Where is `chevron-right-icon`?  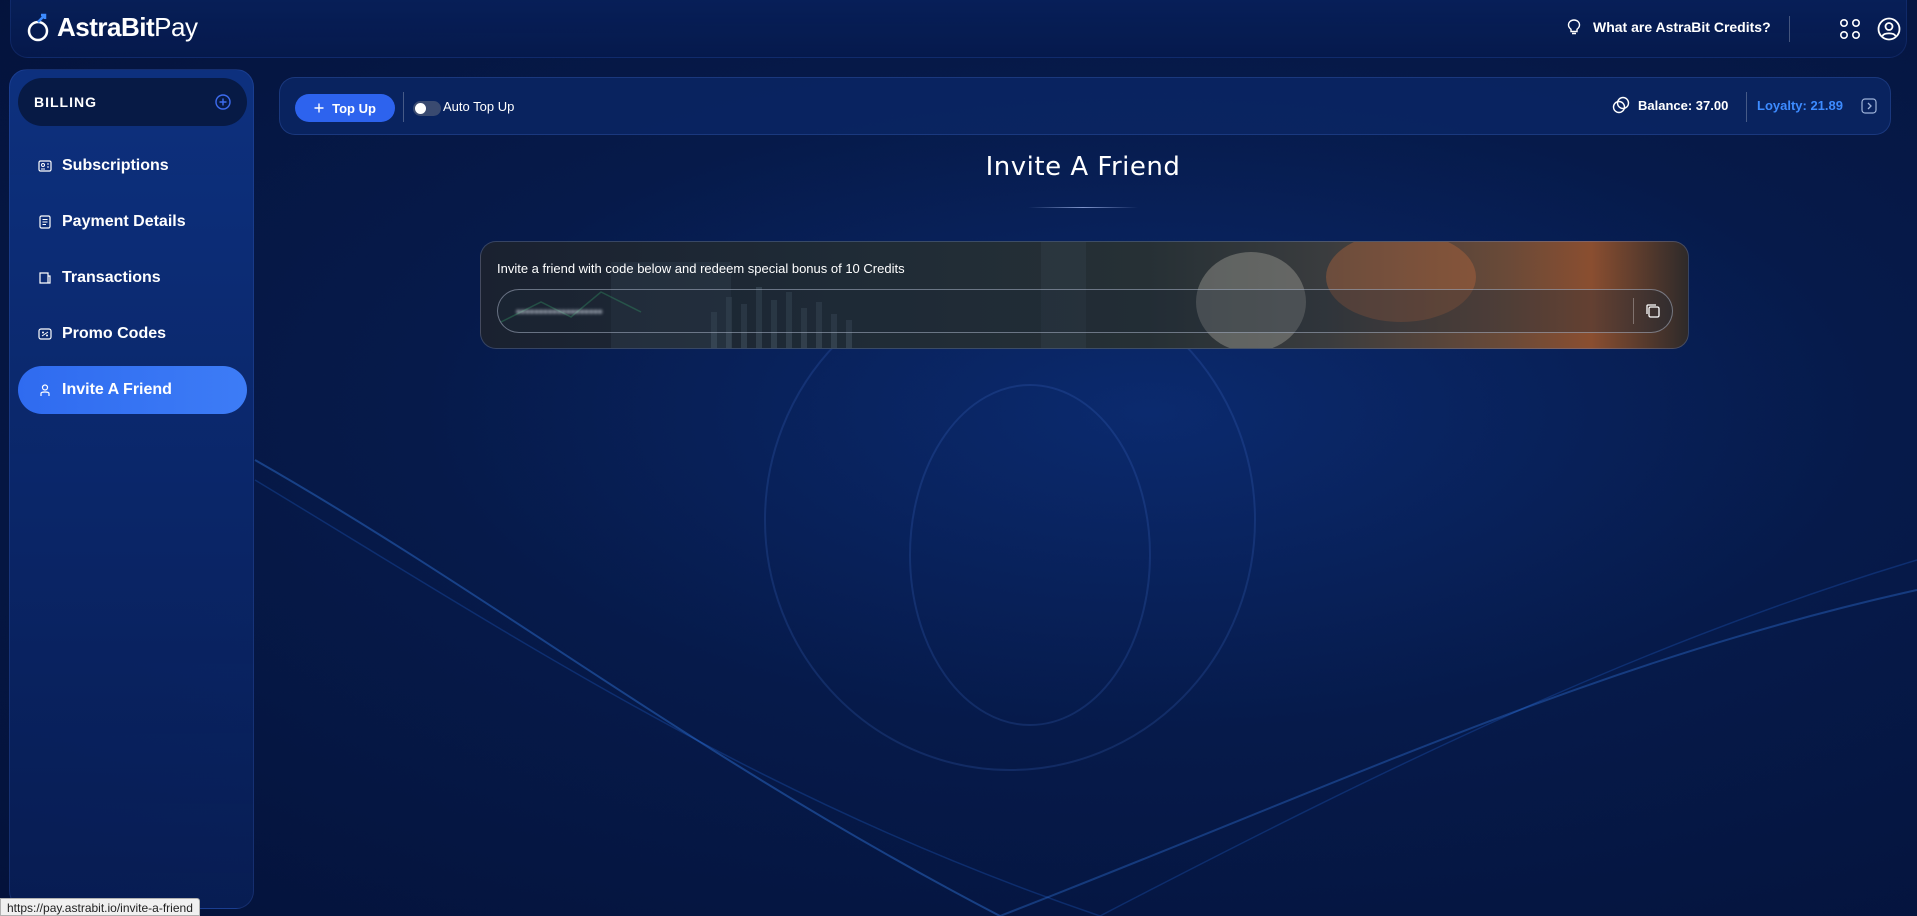 chevron-right-icon is located at coordinates (1869, 106).